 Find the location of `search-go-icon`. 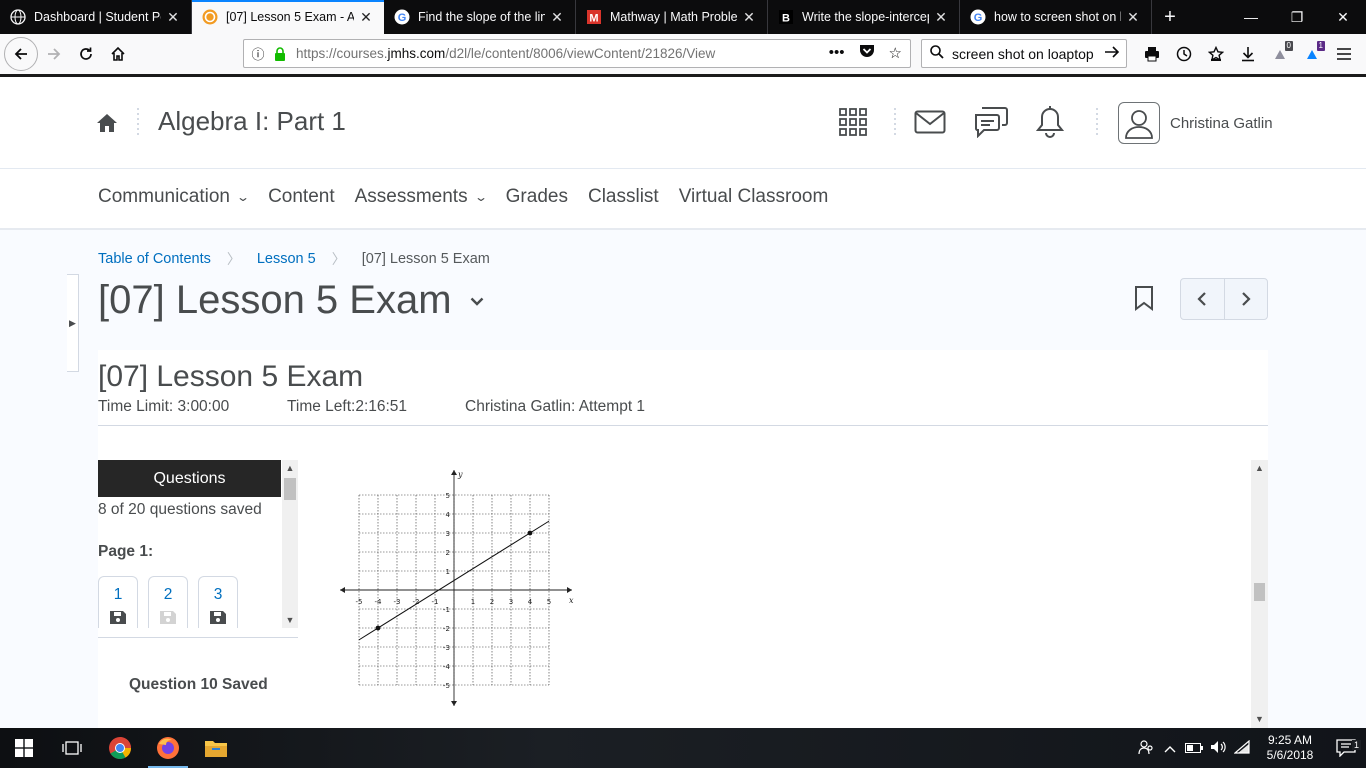

search-go-icon is located at coordinates (1115, 53).